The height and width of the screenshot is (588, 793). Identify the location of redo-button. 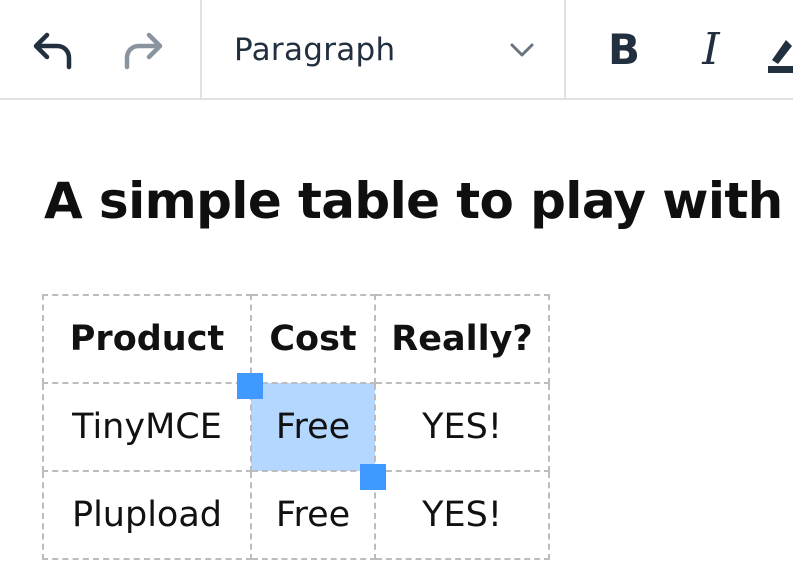
(144, 50).